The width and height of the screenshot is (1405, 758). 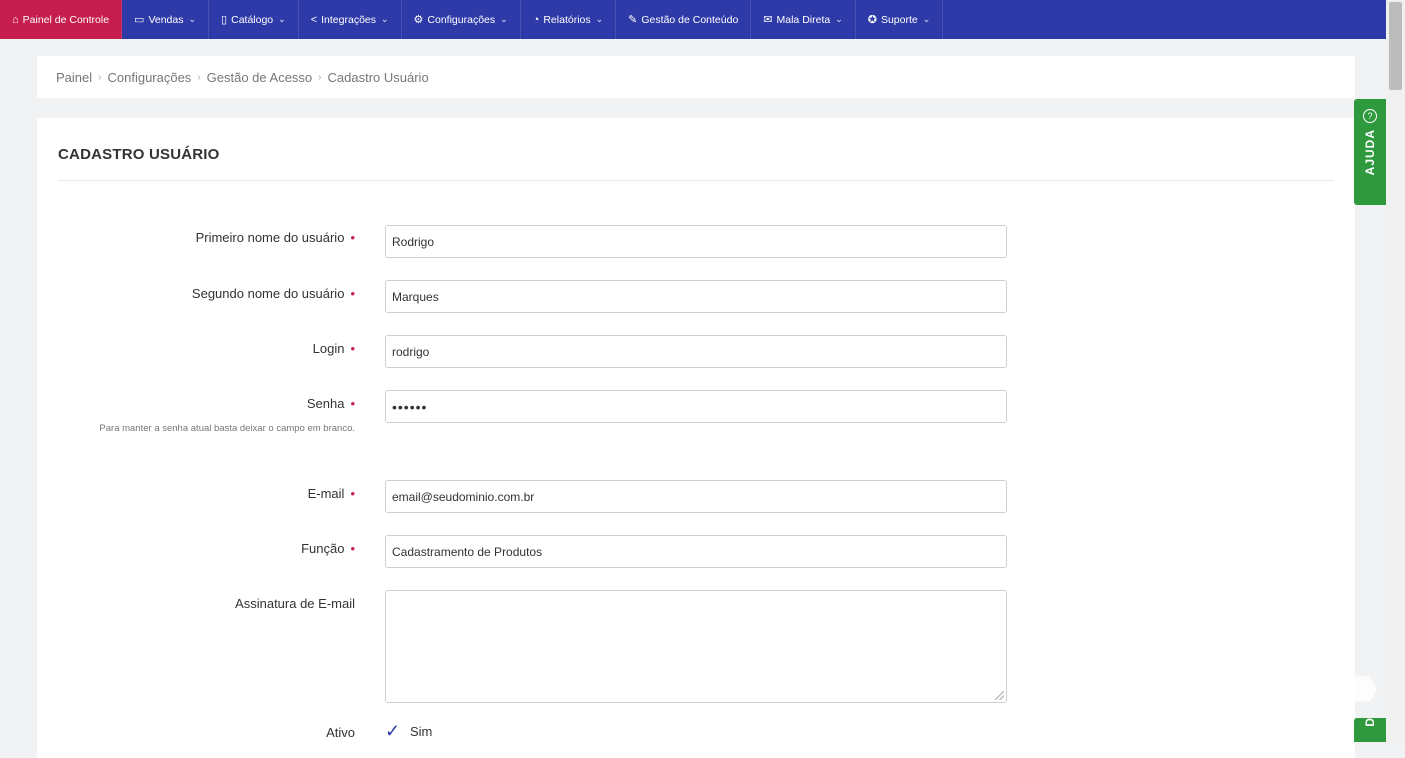 I want to click on nav-label: Painel de Controle, so click(x=66, y=19).